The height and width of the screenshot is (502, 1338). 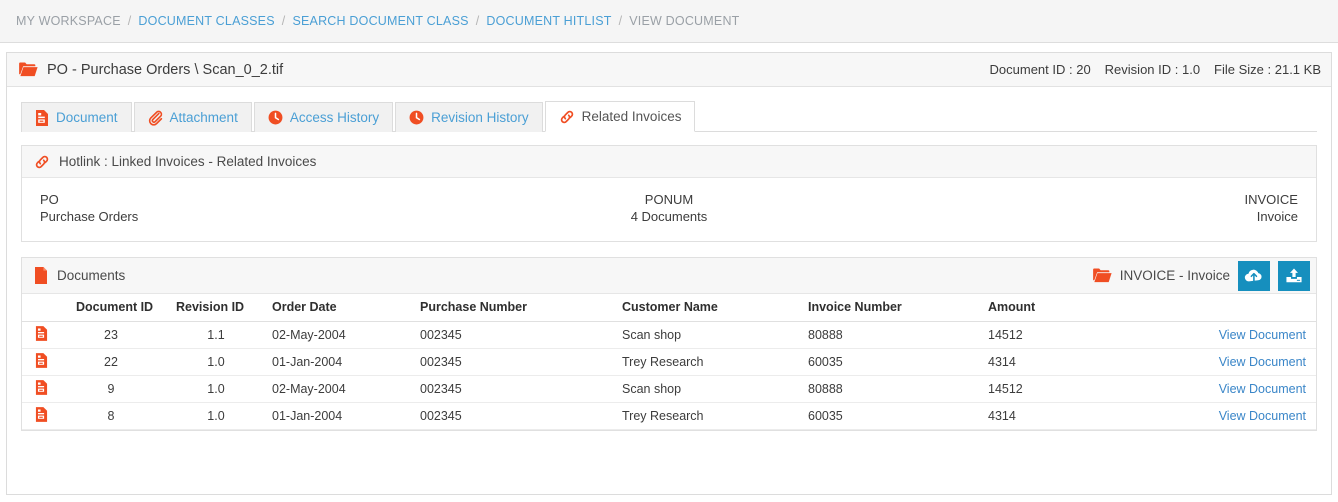 I want to click on documents-panel-header: Documents INVOICE - Invoice, so click(x=669, y=276).